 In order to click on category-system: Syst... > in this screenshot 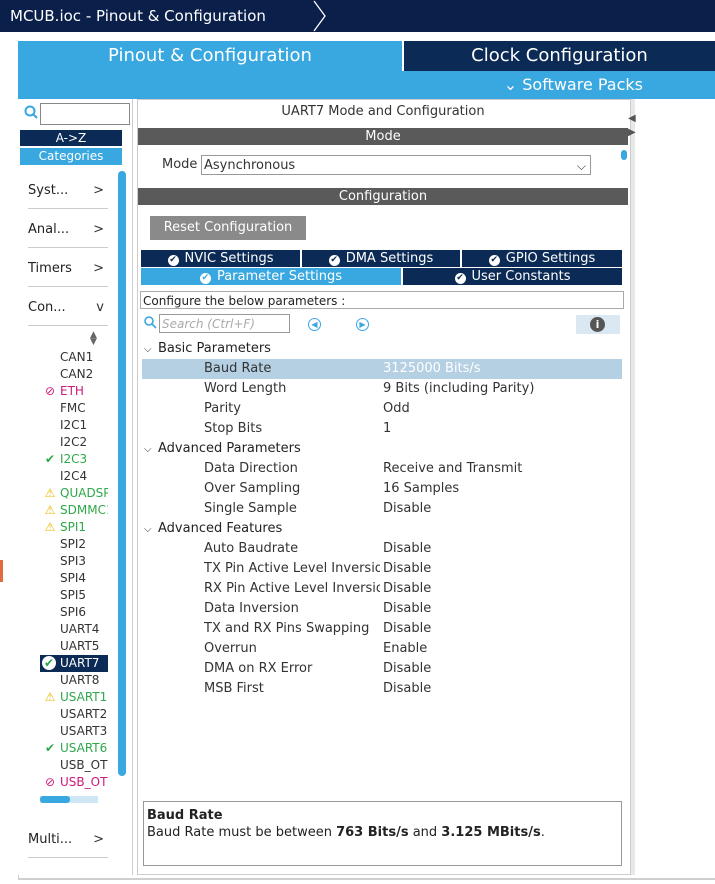, I will do `click(68, 193)`.